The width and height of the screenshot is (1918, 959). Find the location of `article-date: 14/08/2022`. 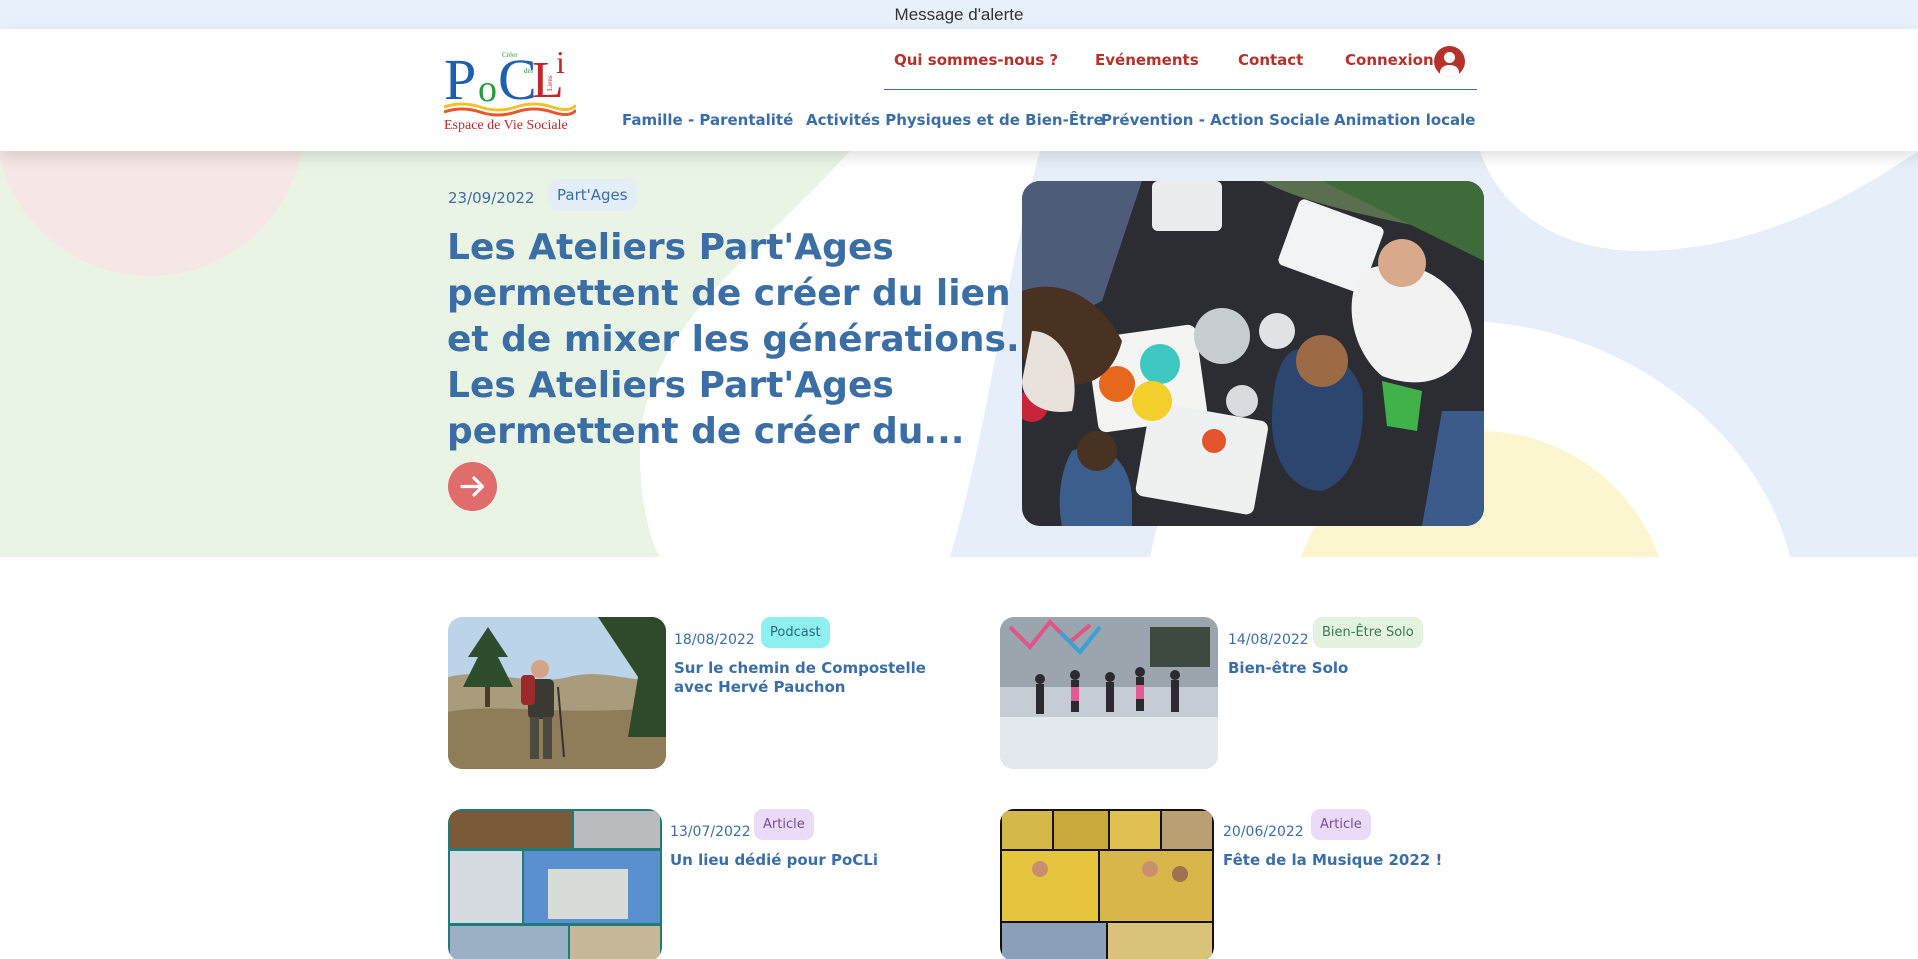

article-date: 14/08/2022 is located at coordinates (1268, 640).